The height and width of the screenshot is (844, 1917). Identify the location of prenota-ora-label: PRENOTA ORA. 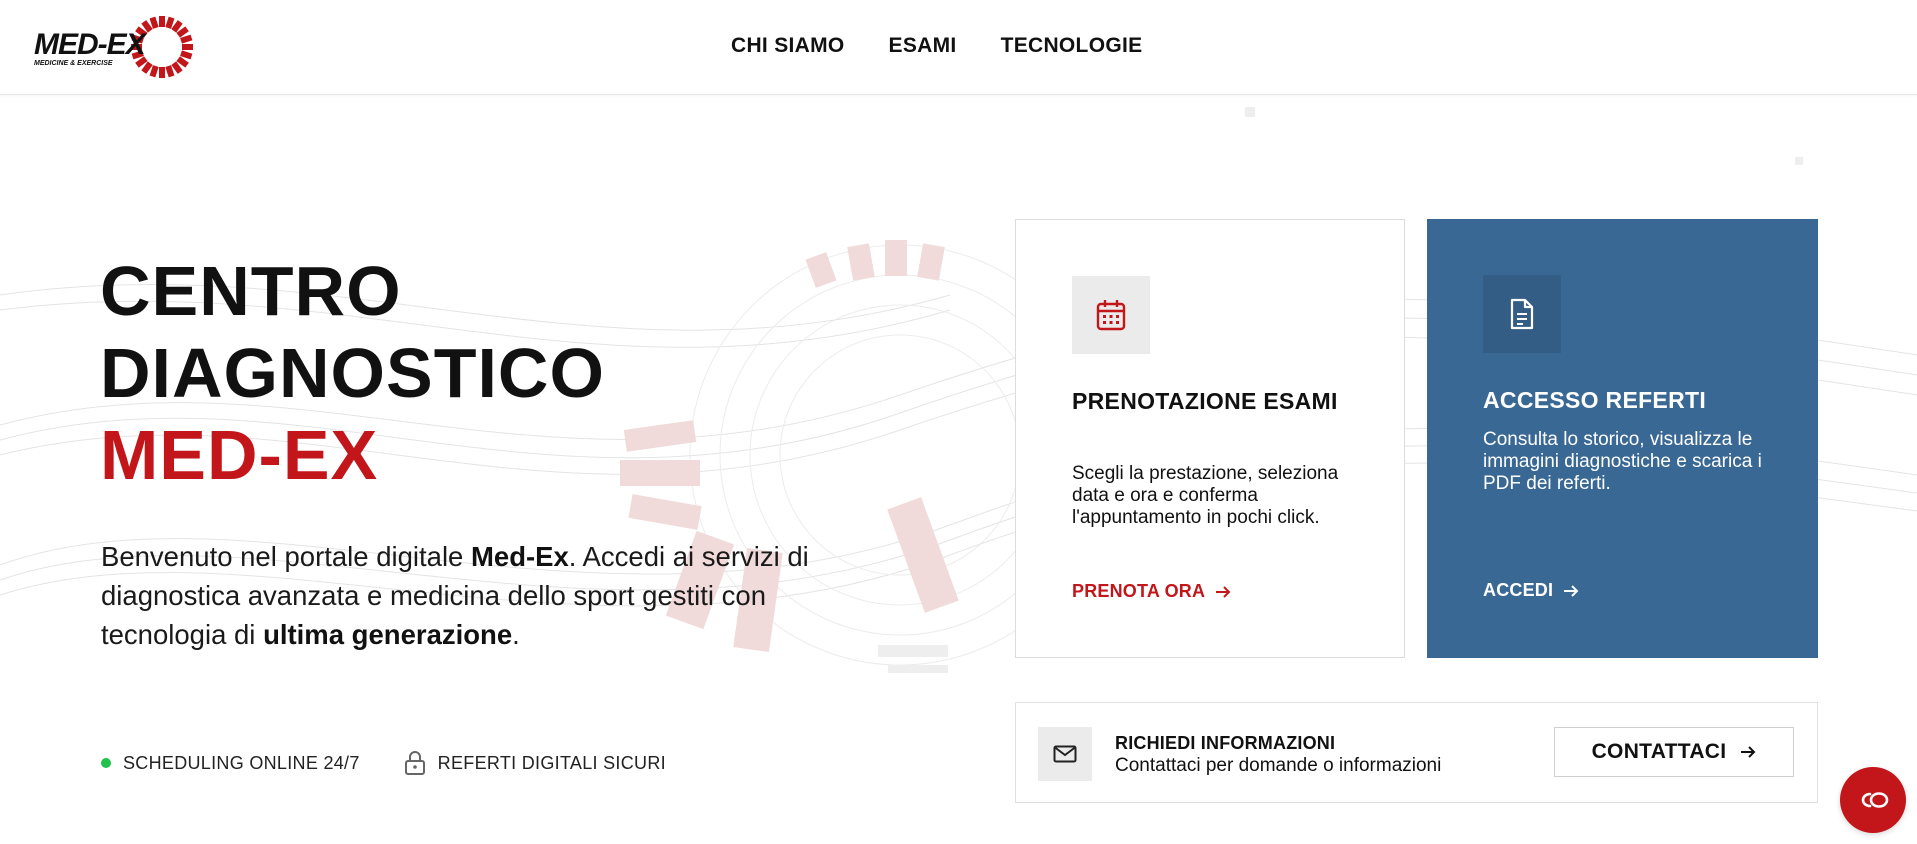
(1139, 591).